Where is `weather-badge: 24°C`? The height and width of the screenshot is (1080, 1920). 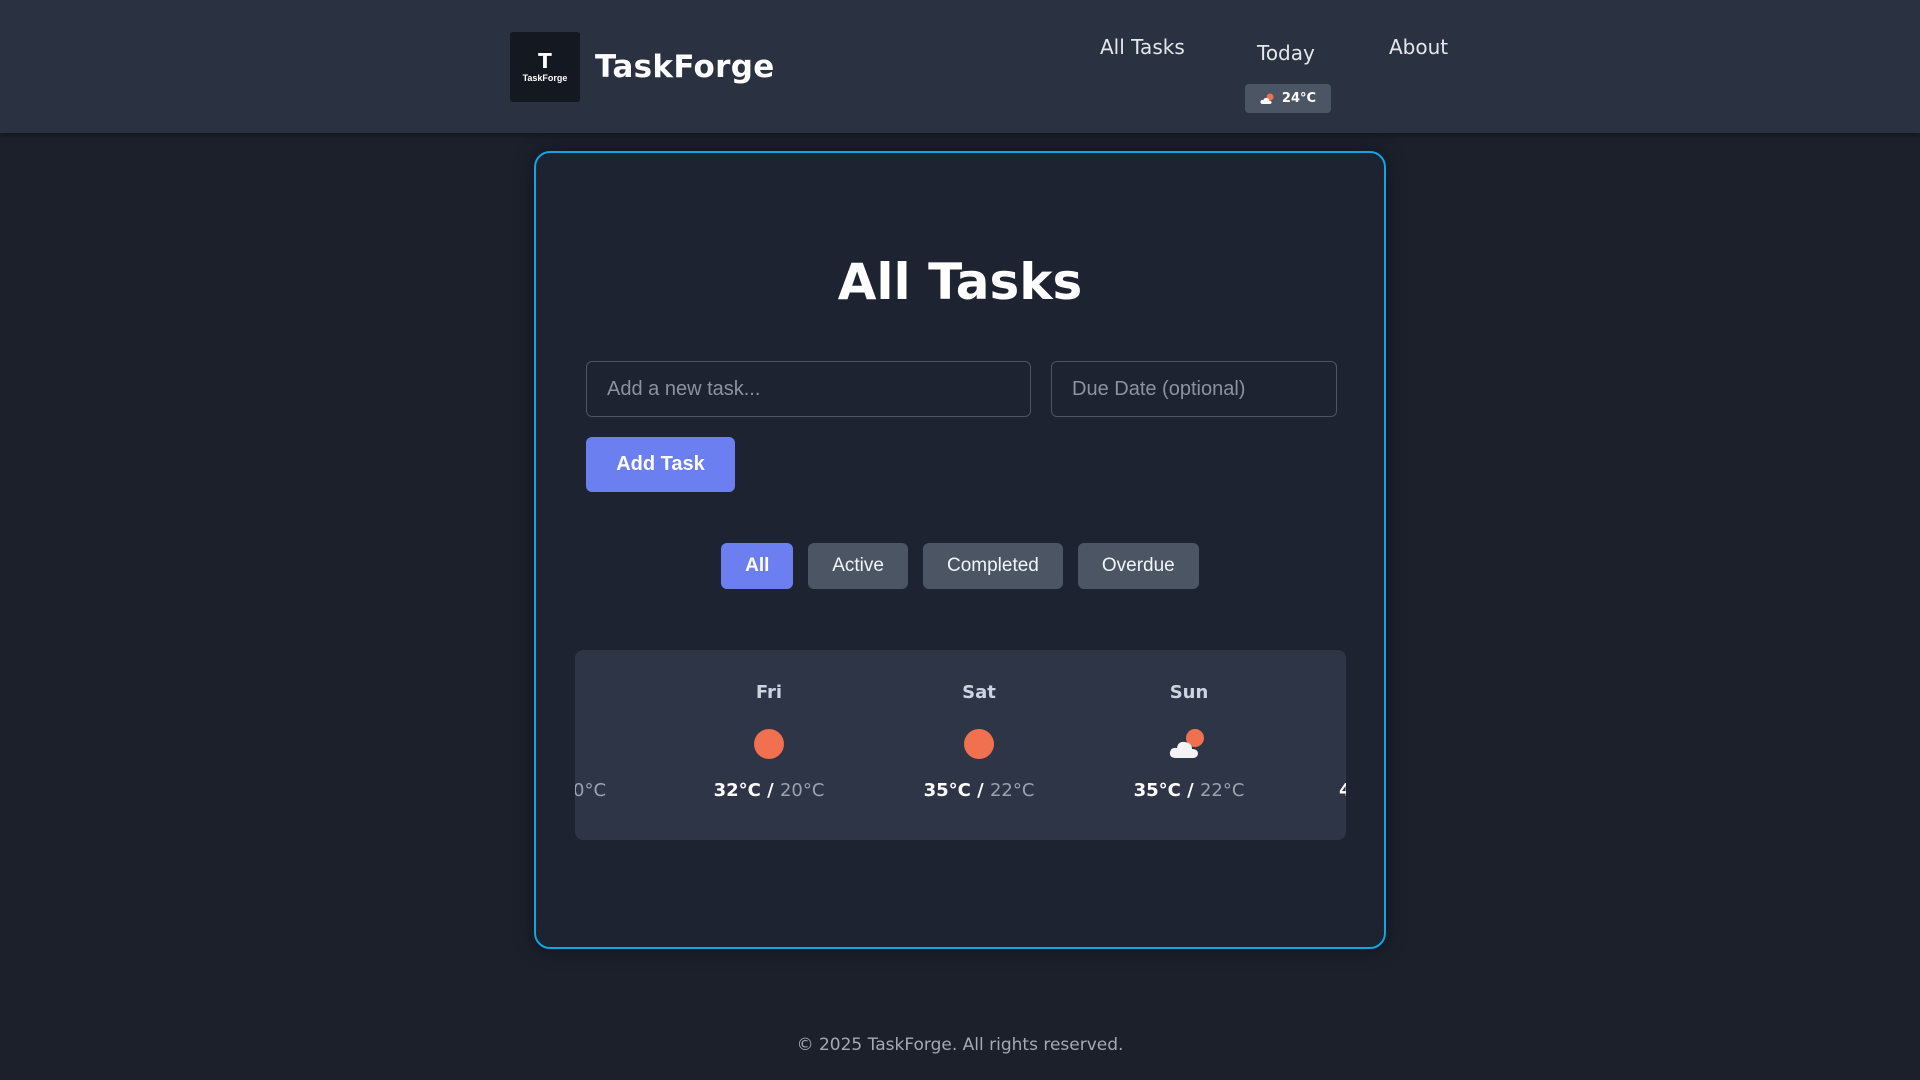 weather-badge: 24°C is located at coordinates (1288, 98).